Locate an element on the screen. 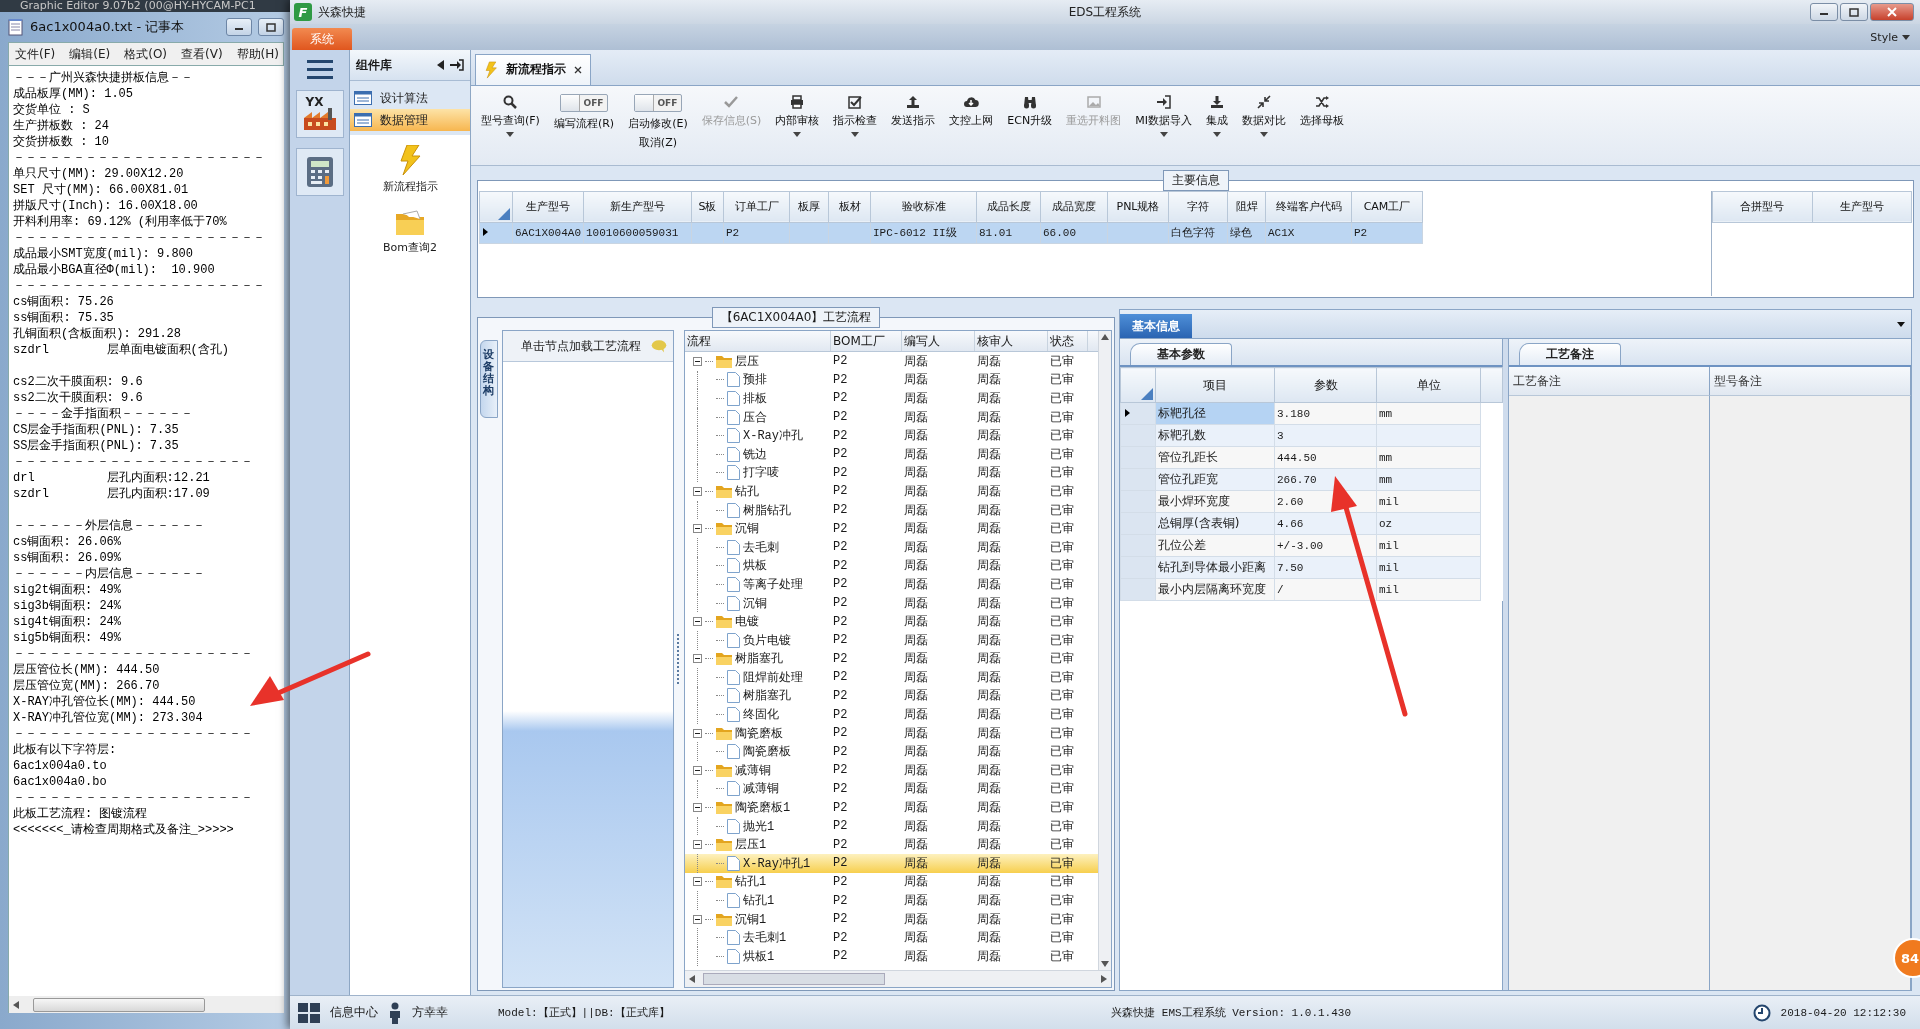 This screenshot has width=1920, height=1029. tree-row: 终固化 P2 周磊 周磊 已审 is located at coordinates (891, 714).